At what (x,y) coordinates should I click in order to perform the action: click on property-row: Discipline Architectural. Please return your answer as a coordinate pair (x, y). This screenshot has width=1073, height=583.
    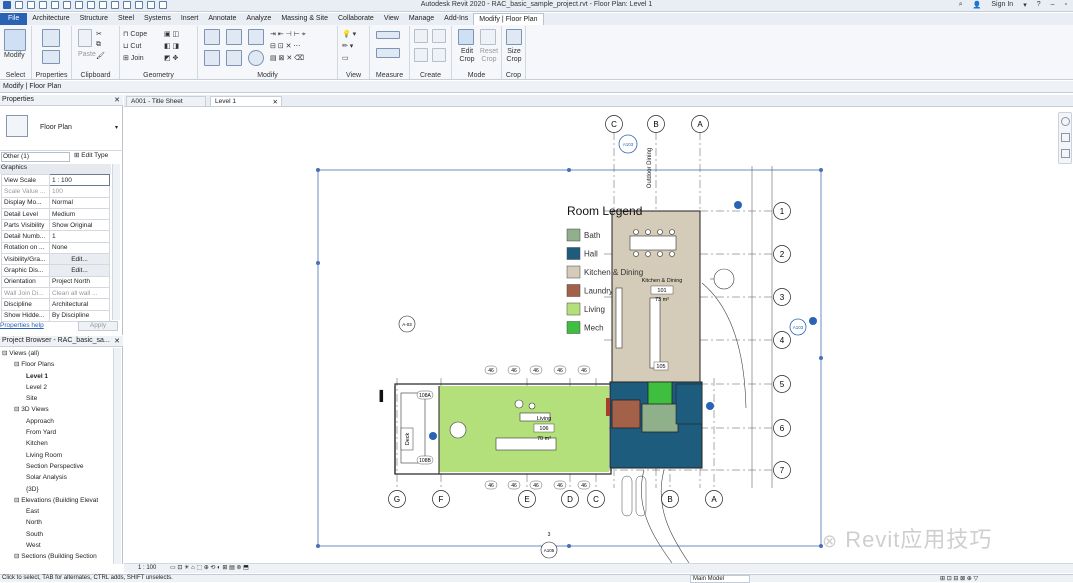
    Looking at the image, I should click on (55, 304).